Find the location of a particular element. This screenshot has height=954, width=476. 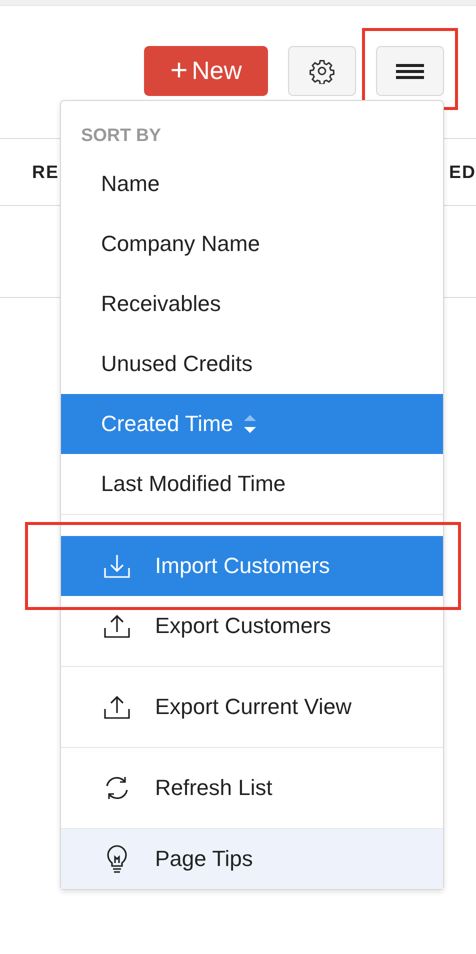

sort-icon is located at coordinates (250, 424).